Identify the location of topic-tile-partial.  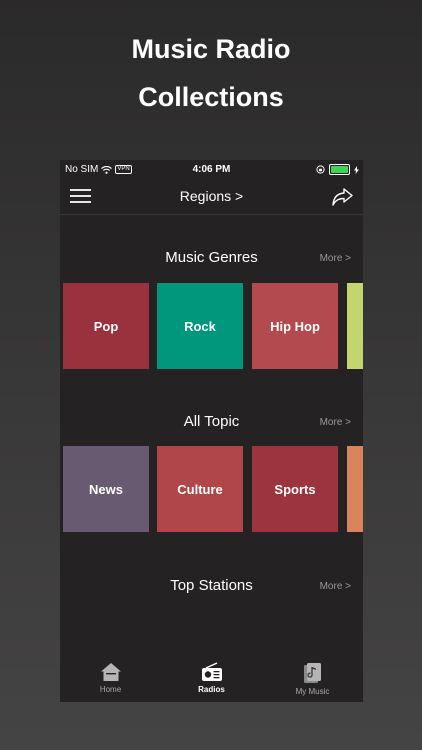
(355, 489).